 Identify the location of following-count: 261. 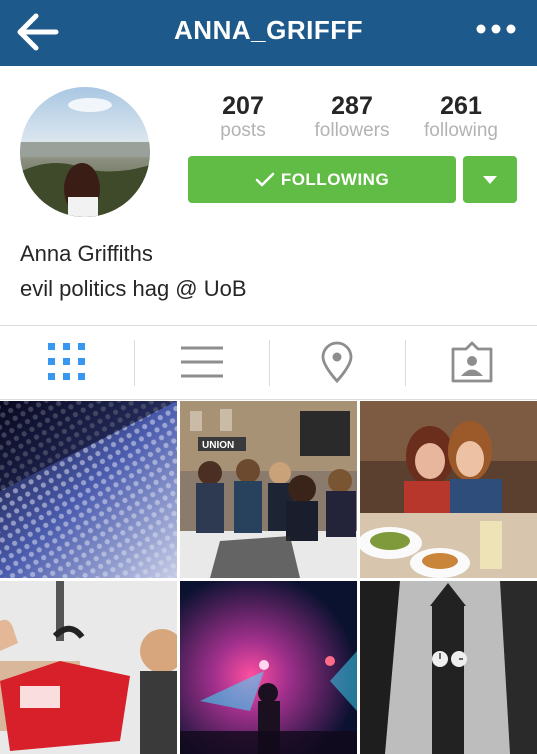
(461, 106).